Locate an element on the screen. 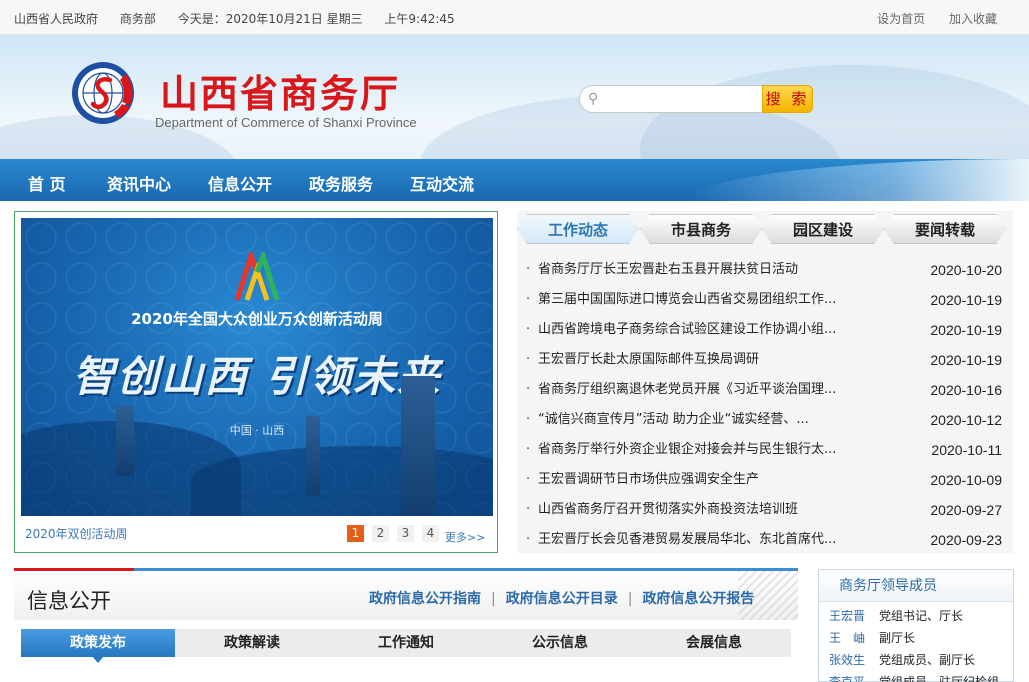  news-item: · 王宏晋厅长赴太原国际邮件互换局调研 2020-10-19 is located at coordinates (765, 360).